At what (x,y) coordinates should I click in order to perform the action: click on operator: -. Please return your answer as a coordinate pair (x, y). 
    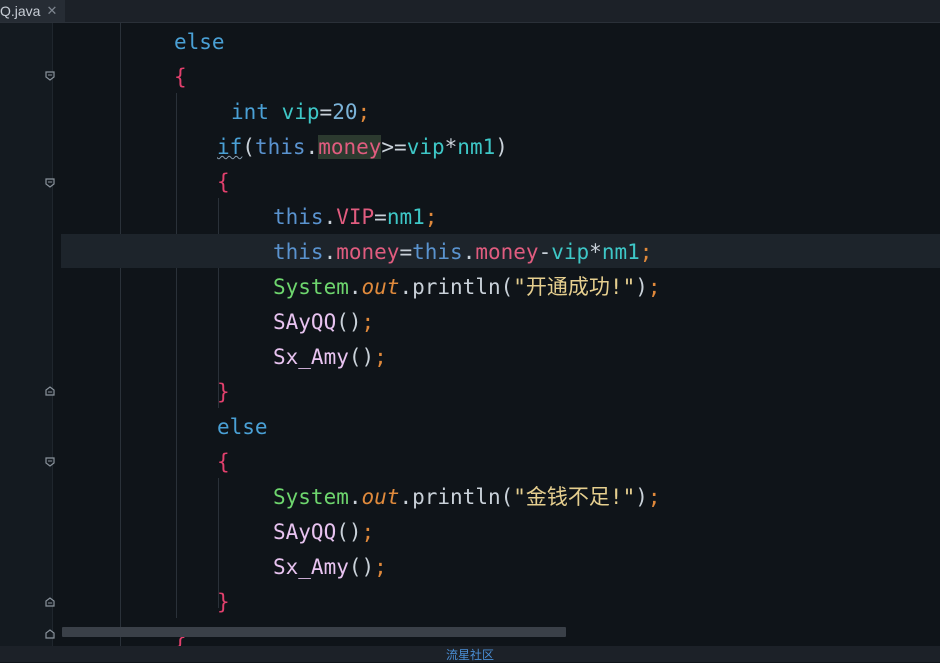
    Looking at the image, I should click on (545, 252).